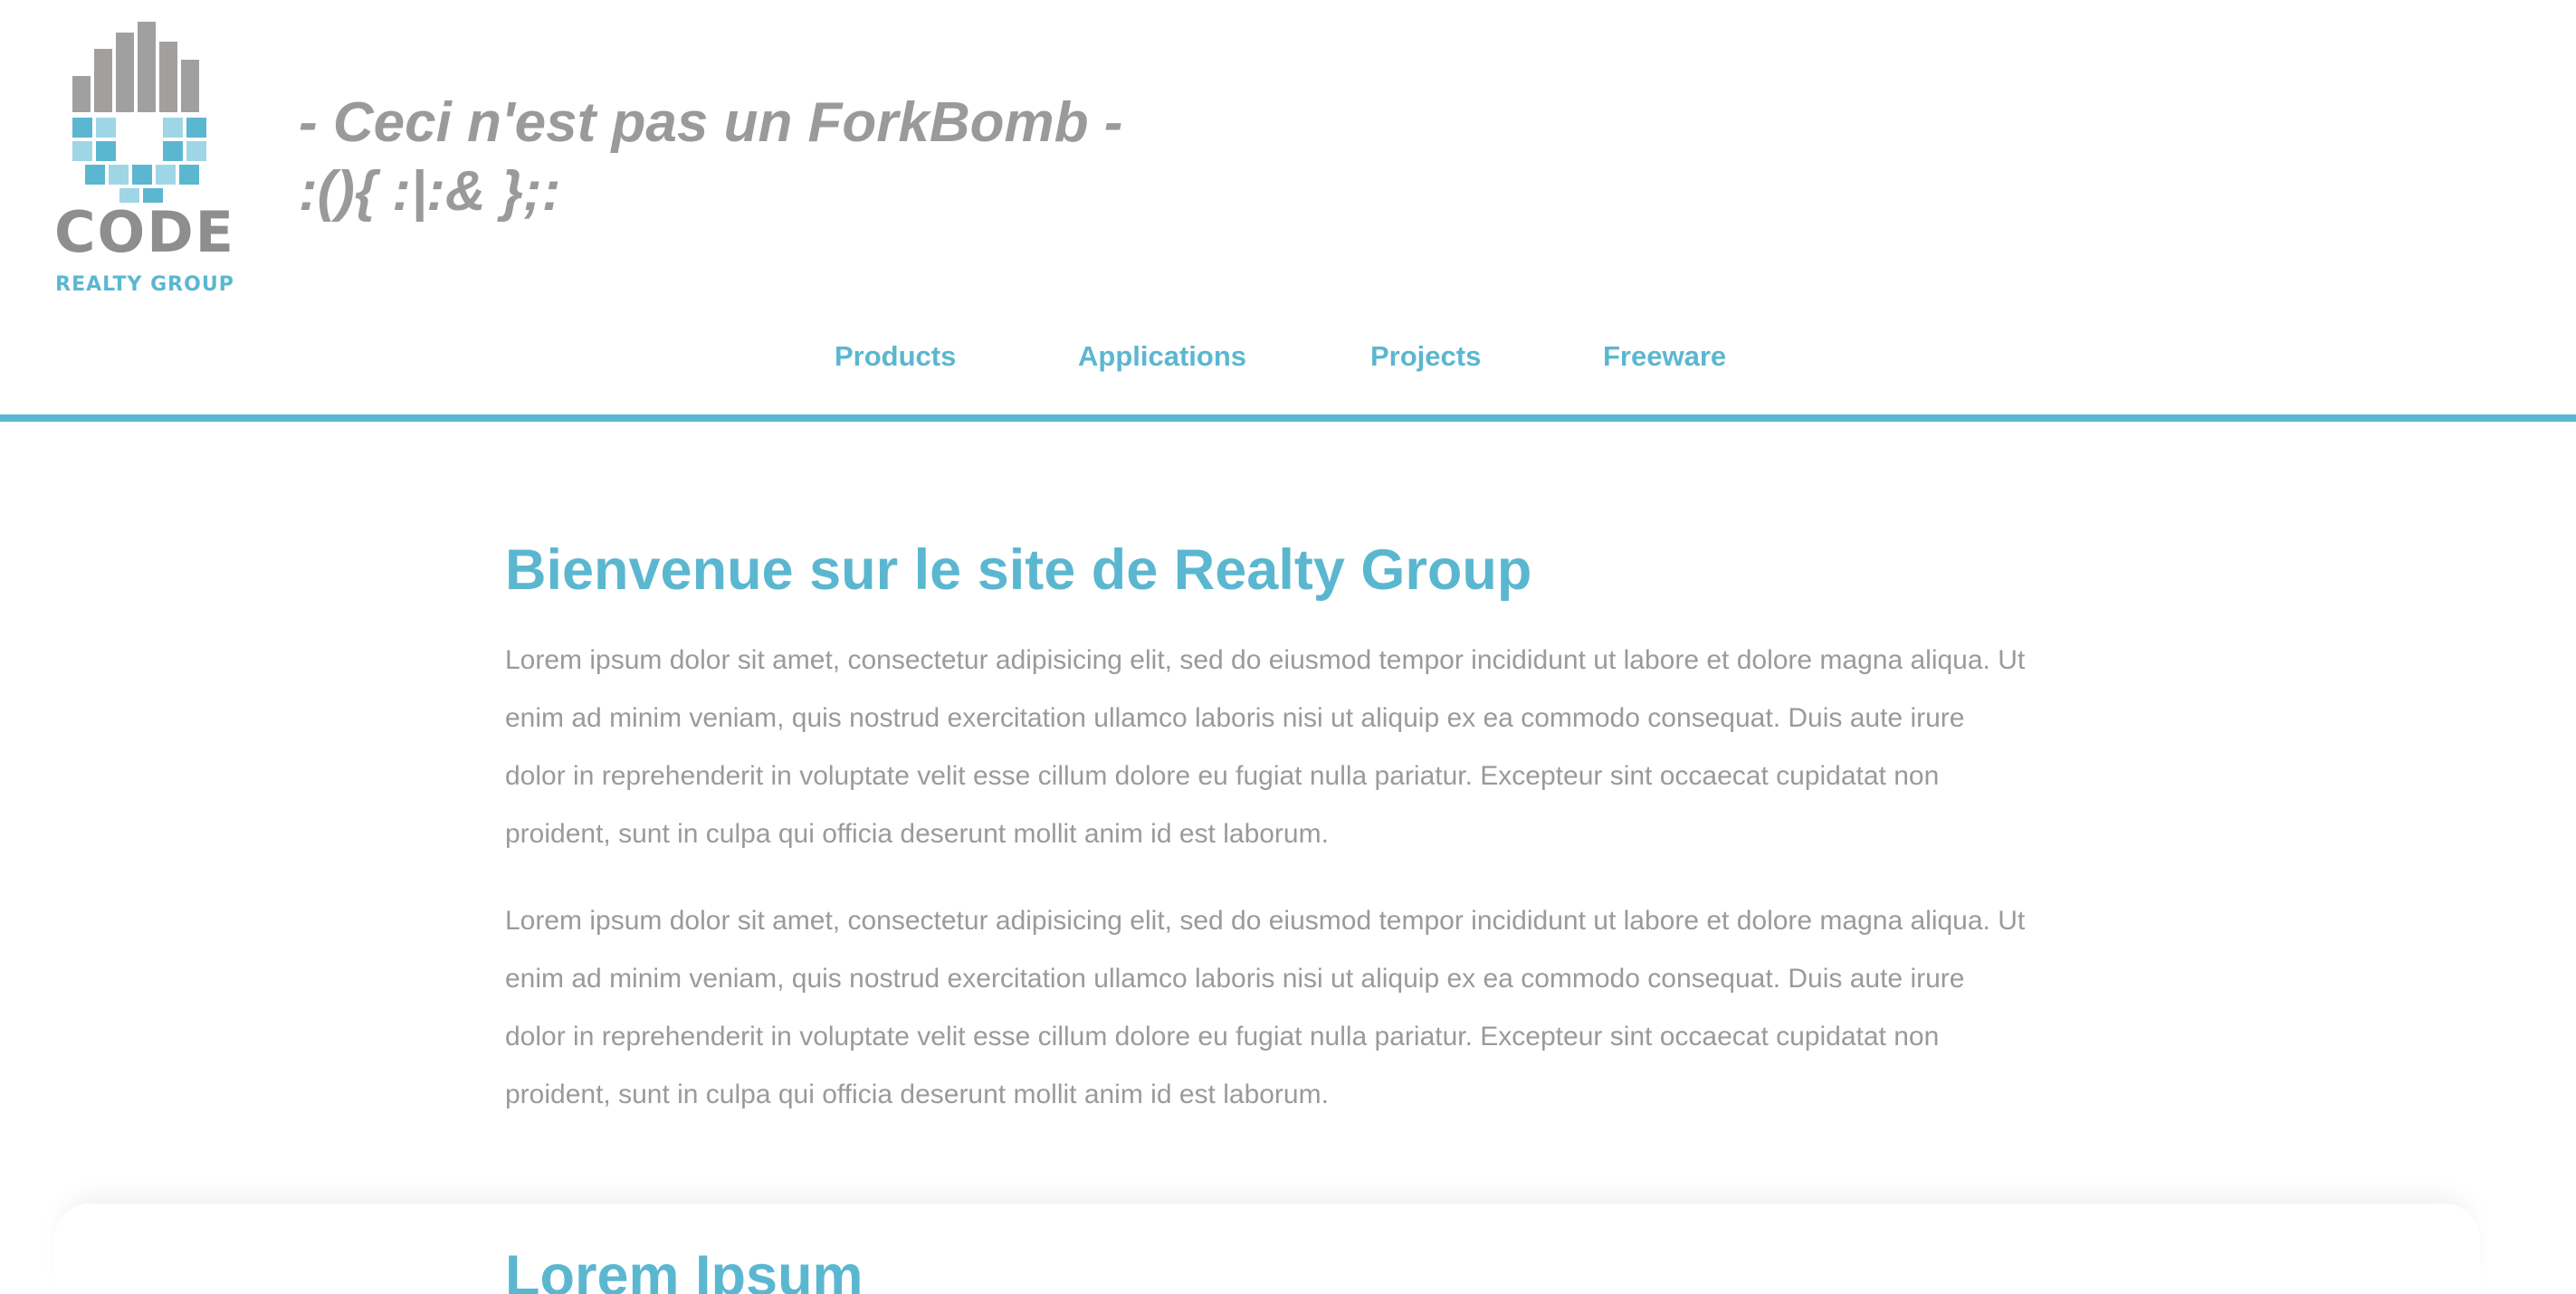 This screenshot has height=1294, width=2576. I want to click on nav-item-products: Products, so click(895, 356).